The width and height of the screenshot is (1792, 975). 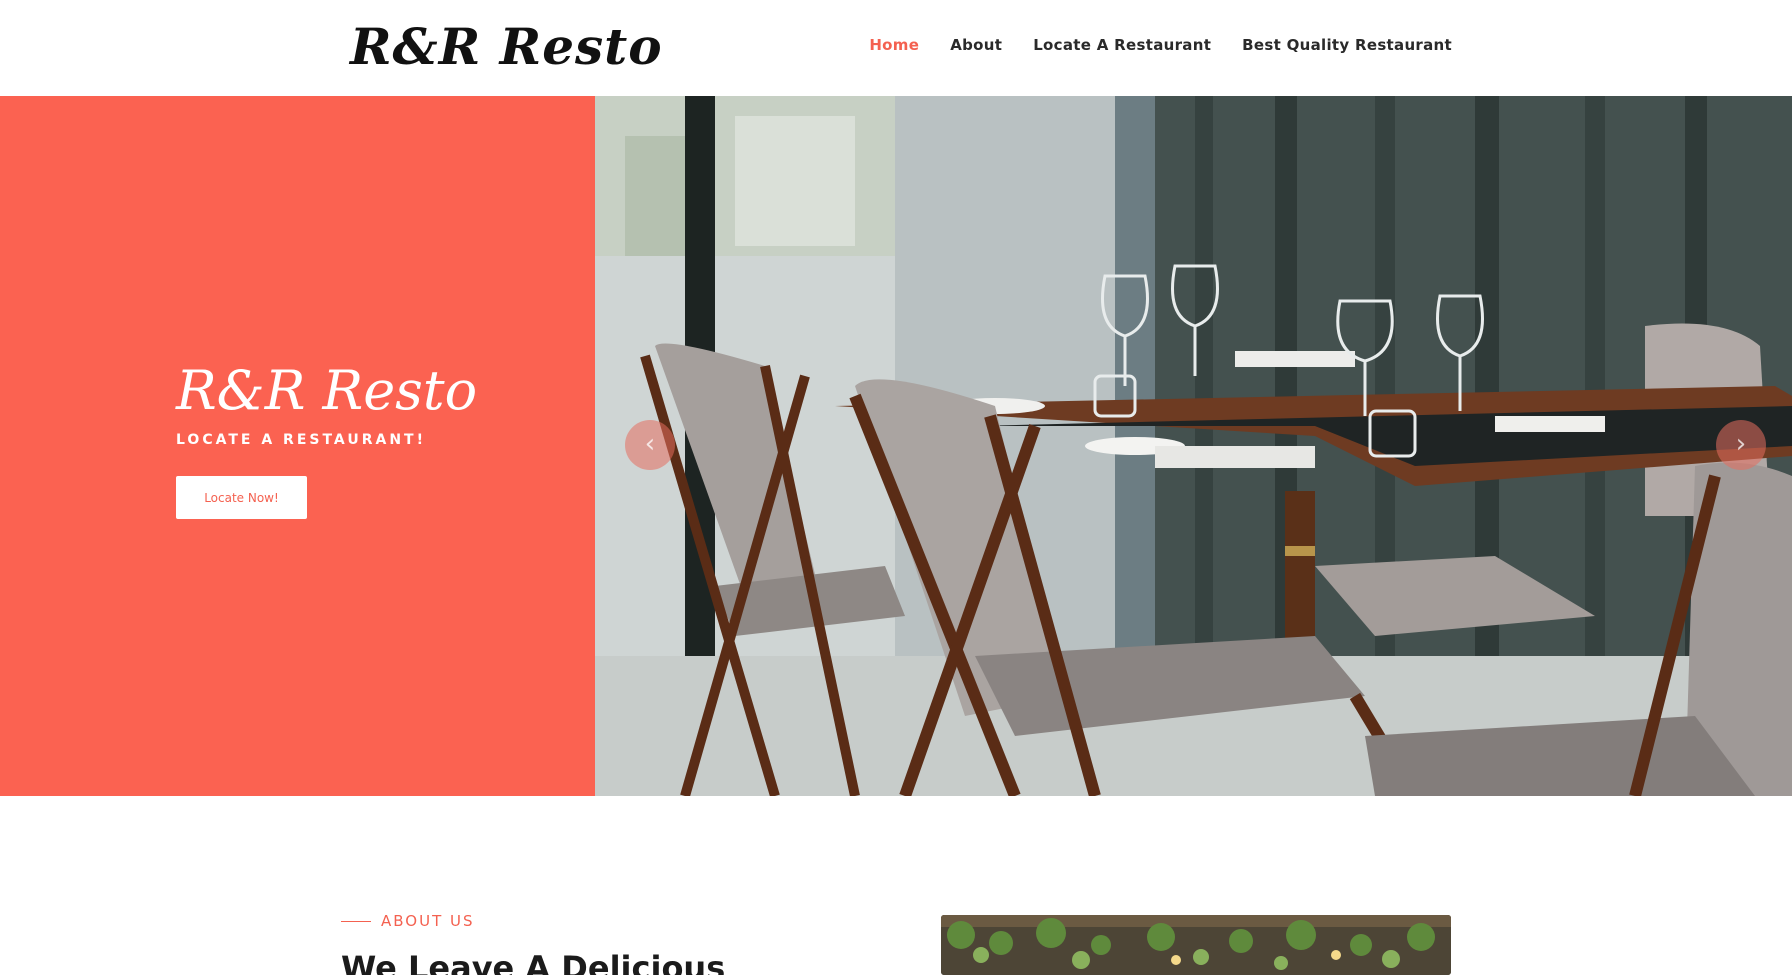 What do you see at coordinates (976, 45) in the screenshot?
I see `nav-about: About` at bounding box center [976, 45].